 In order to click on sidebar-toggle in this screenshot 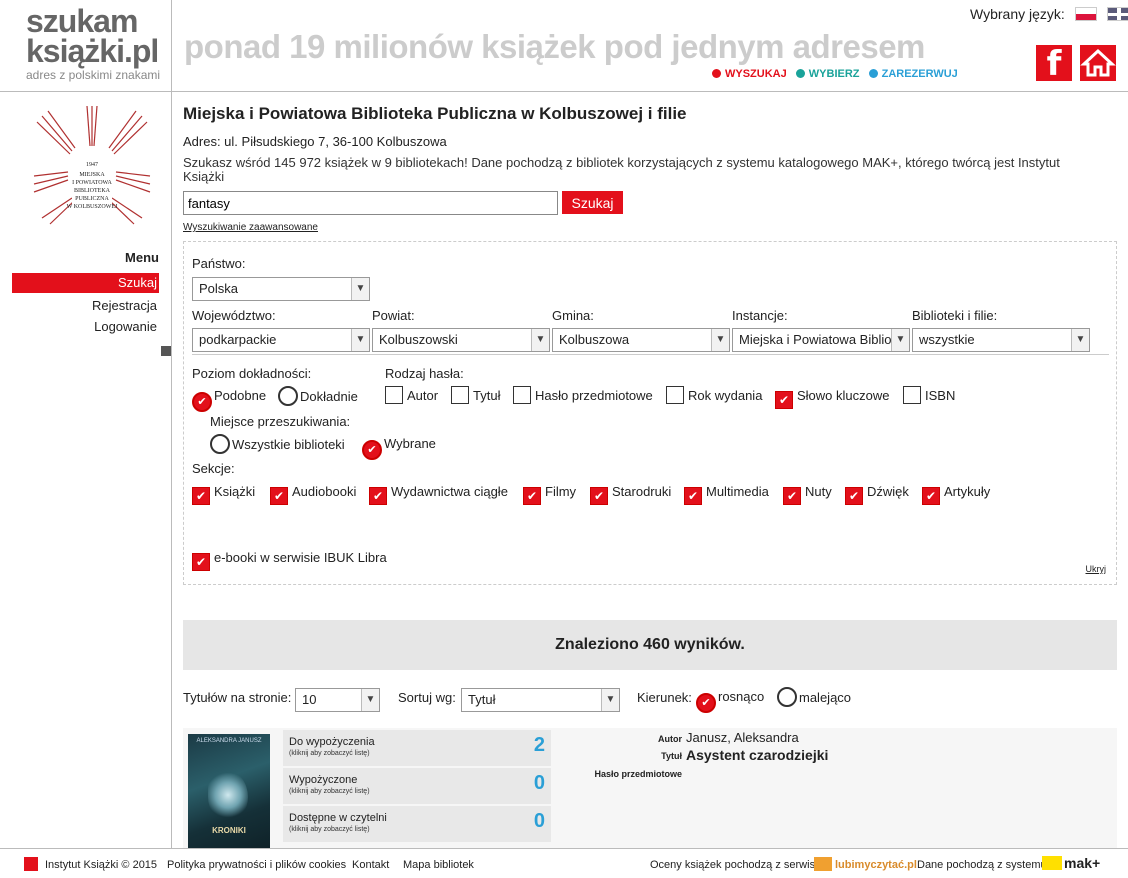, I will do `click(166, 351)`.